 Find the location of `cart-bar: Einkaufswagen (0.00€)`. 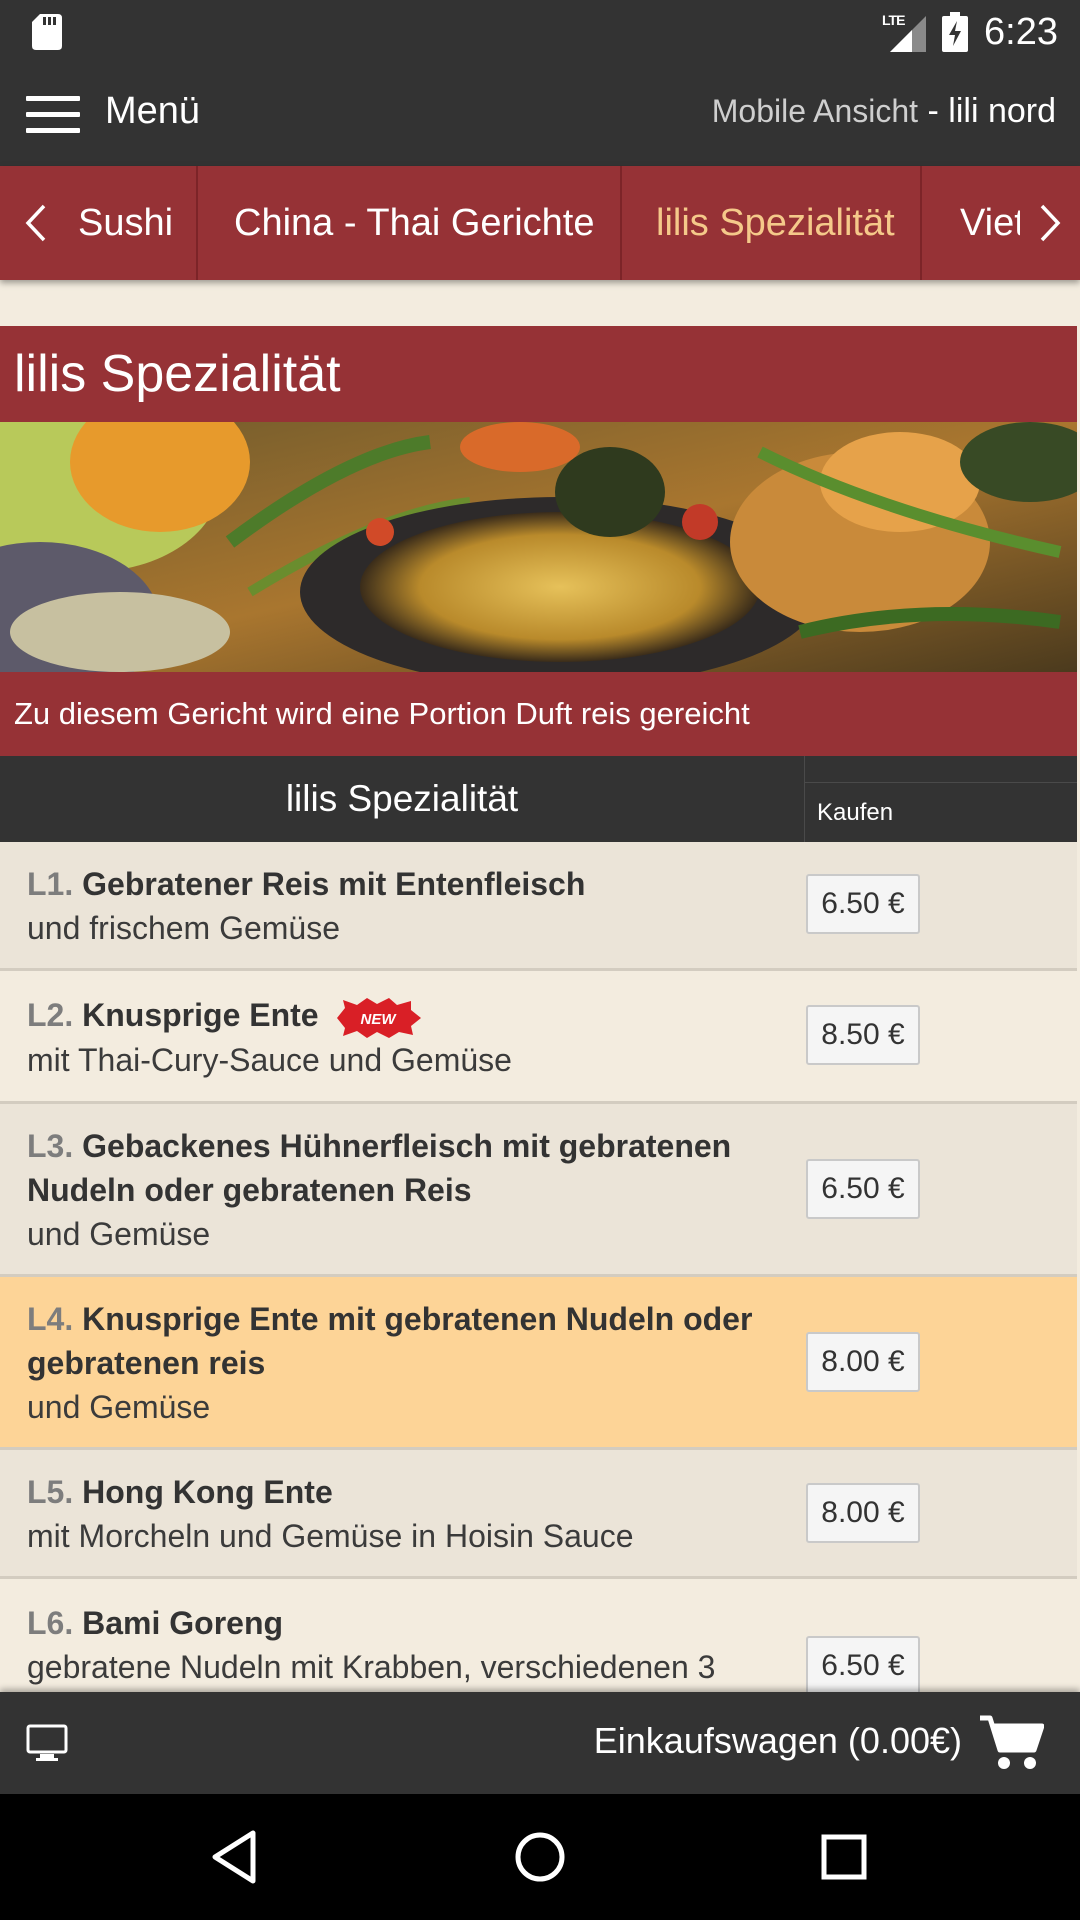

cart-bar: Einkaufswagen (0.00€) is located at coordinates (540, 1743).